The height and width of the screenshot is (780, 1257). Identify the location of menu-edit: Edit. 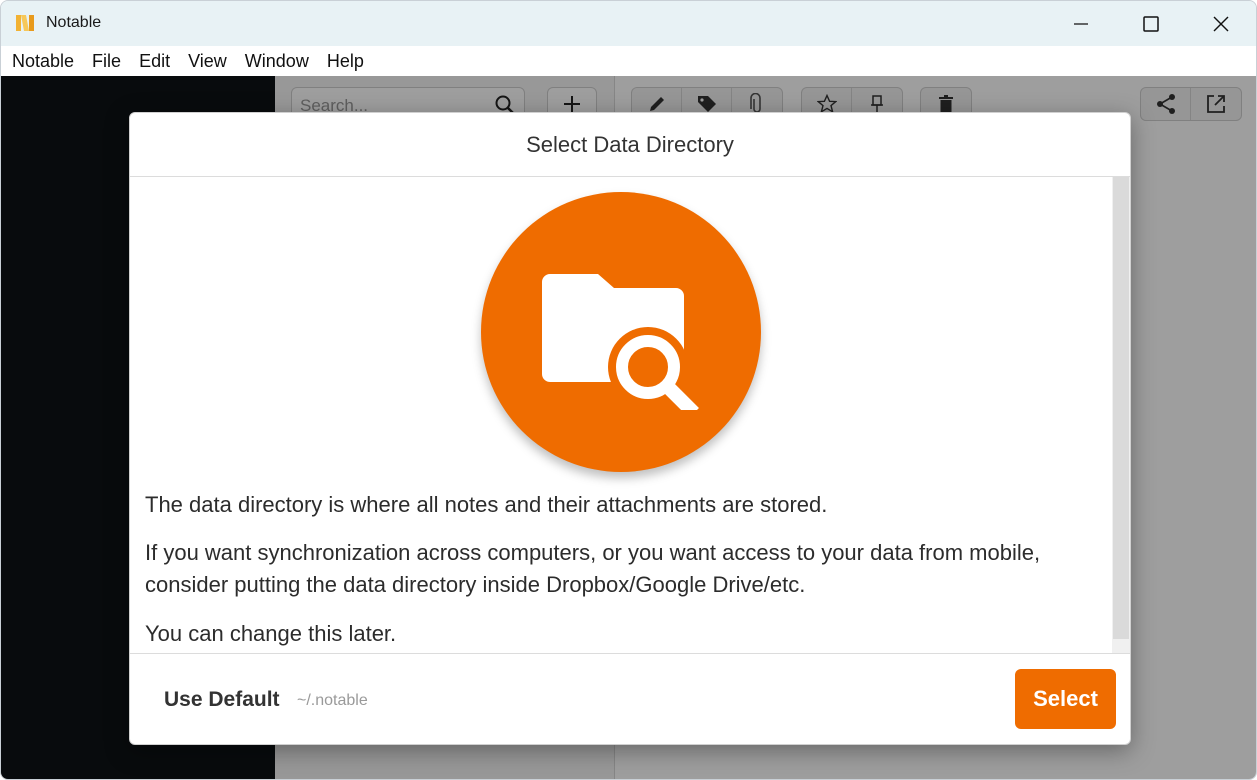
(154, 61).